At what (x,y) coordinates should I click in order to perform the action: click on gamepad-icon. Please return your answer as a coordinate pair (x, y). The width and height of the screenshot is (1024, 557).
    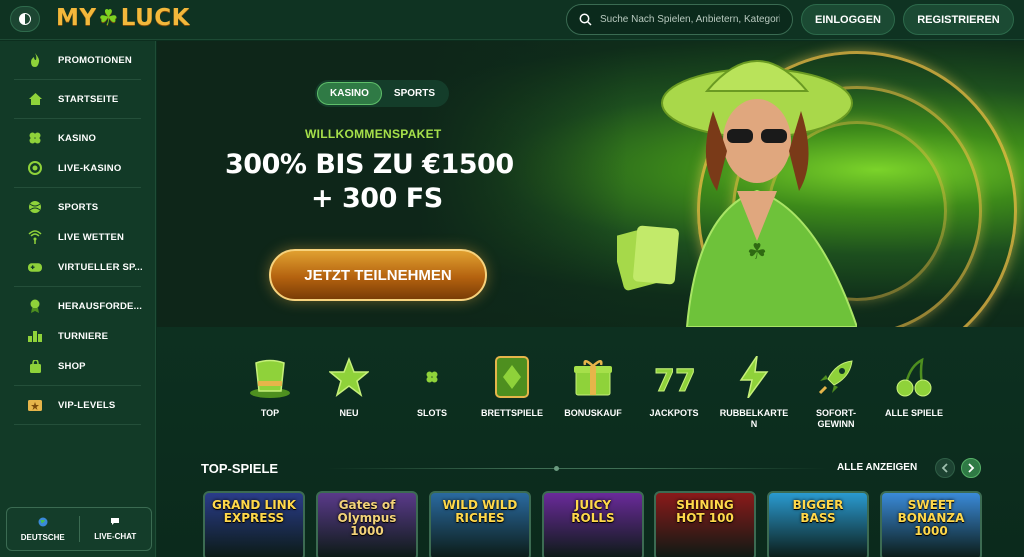
    Looking at the image, I should click on (35, 267).